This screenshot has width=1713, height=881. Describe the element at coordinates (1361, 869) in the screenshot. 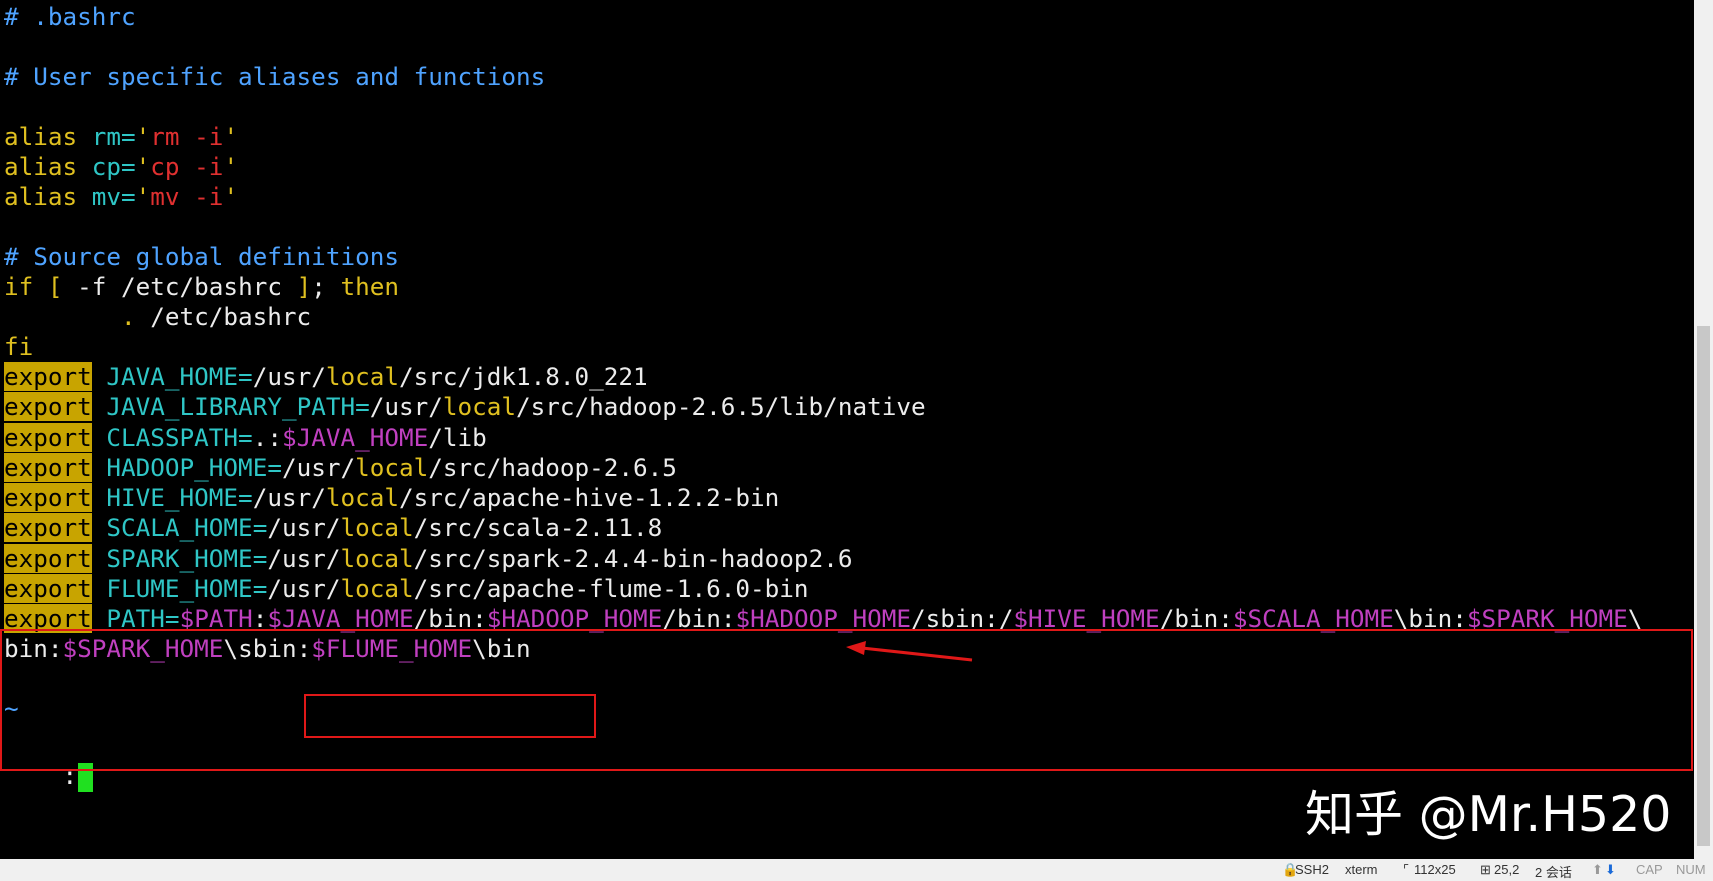

I see `status-terminal-type: xterm` at that location.